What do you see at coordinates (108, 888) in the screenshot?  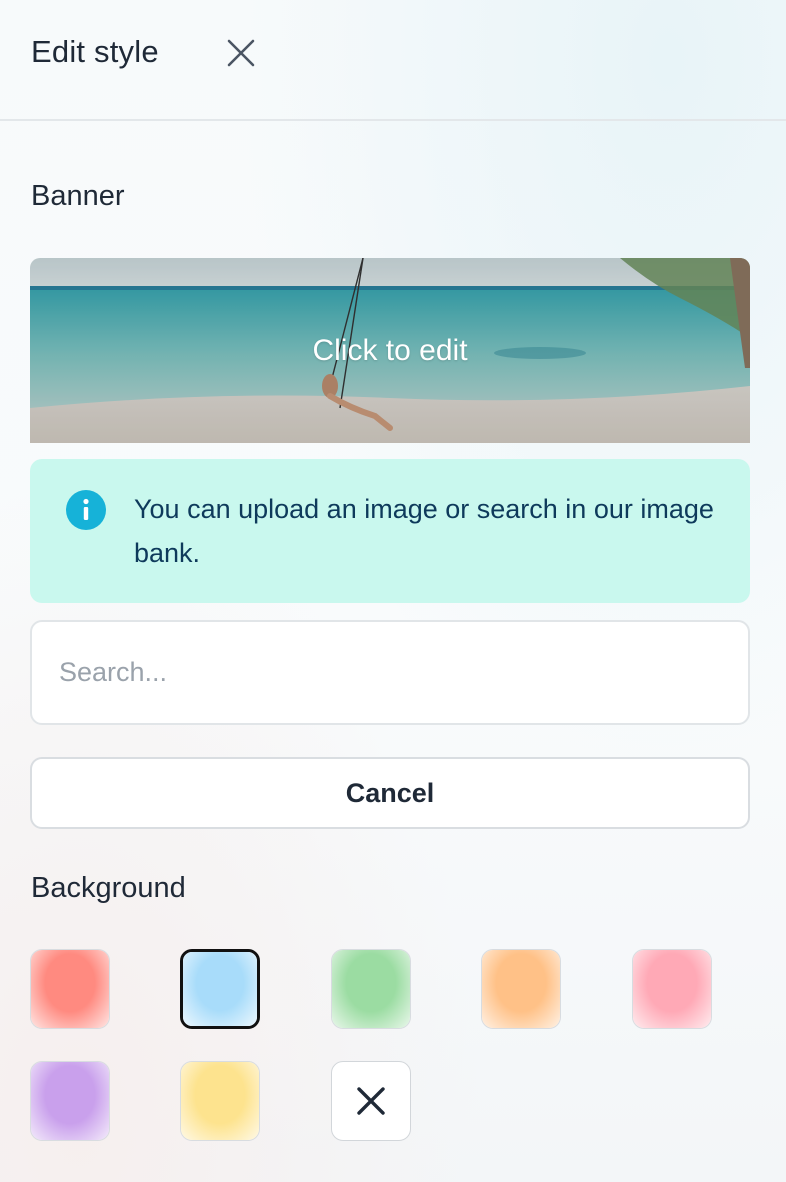 I see `background-section-label: Background` at bounding box center [108, 888].